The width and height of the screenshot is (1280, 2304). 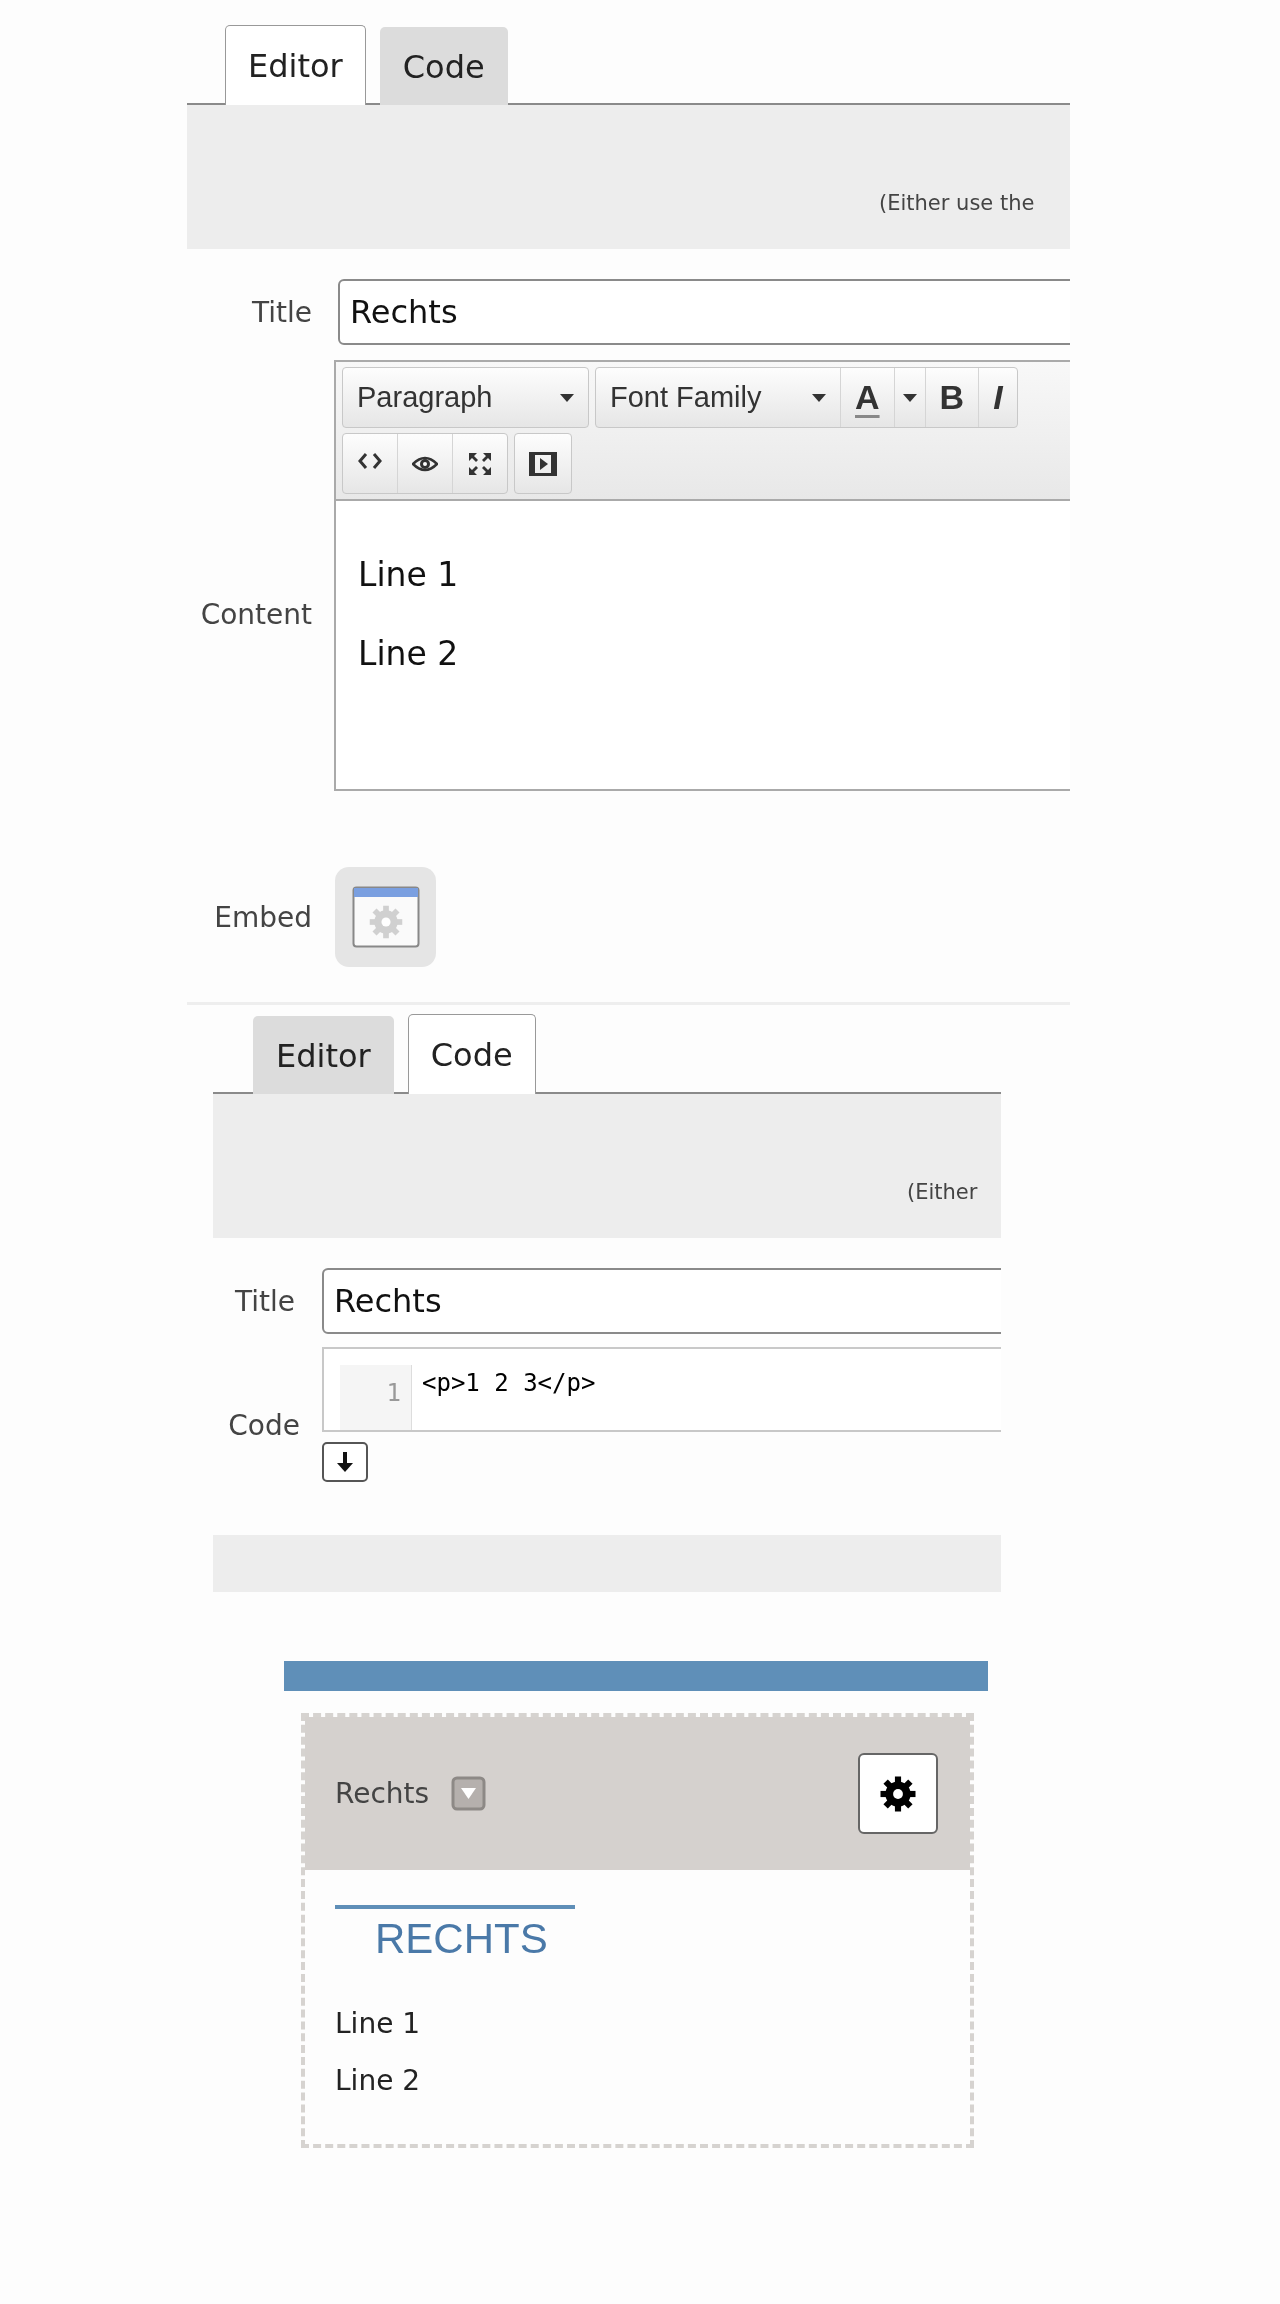 I want to click on expand-button, so click(x=345, y=1462).